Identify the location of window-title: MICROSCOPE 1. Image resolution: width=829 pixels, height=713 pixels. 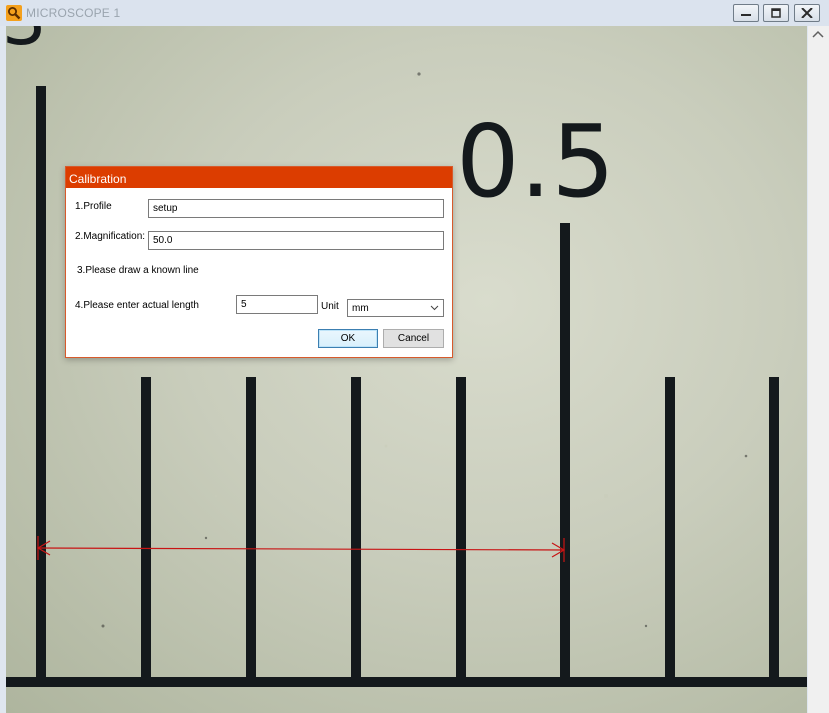
(73, 13).